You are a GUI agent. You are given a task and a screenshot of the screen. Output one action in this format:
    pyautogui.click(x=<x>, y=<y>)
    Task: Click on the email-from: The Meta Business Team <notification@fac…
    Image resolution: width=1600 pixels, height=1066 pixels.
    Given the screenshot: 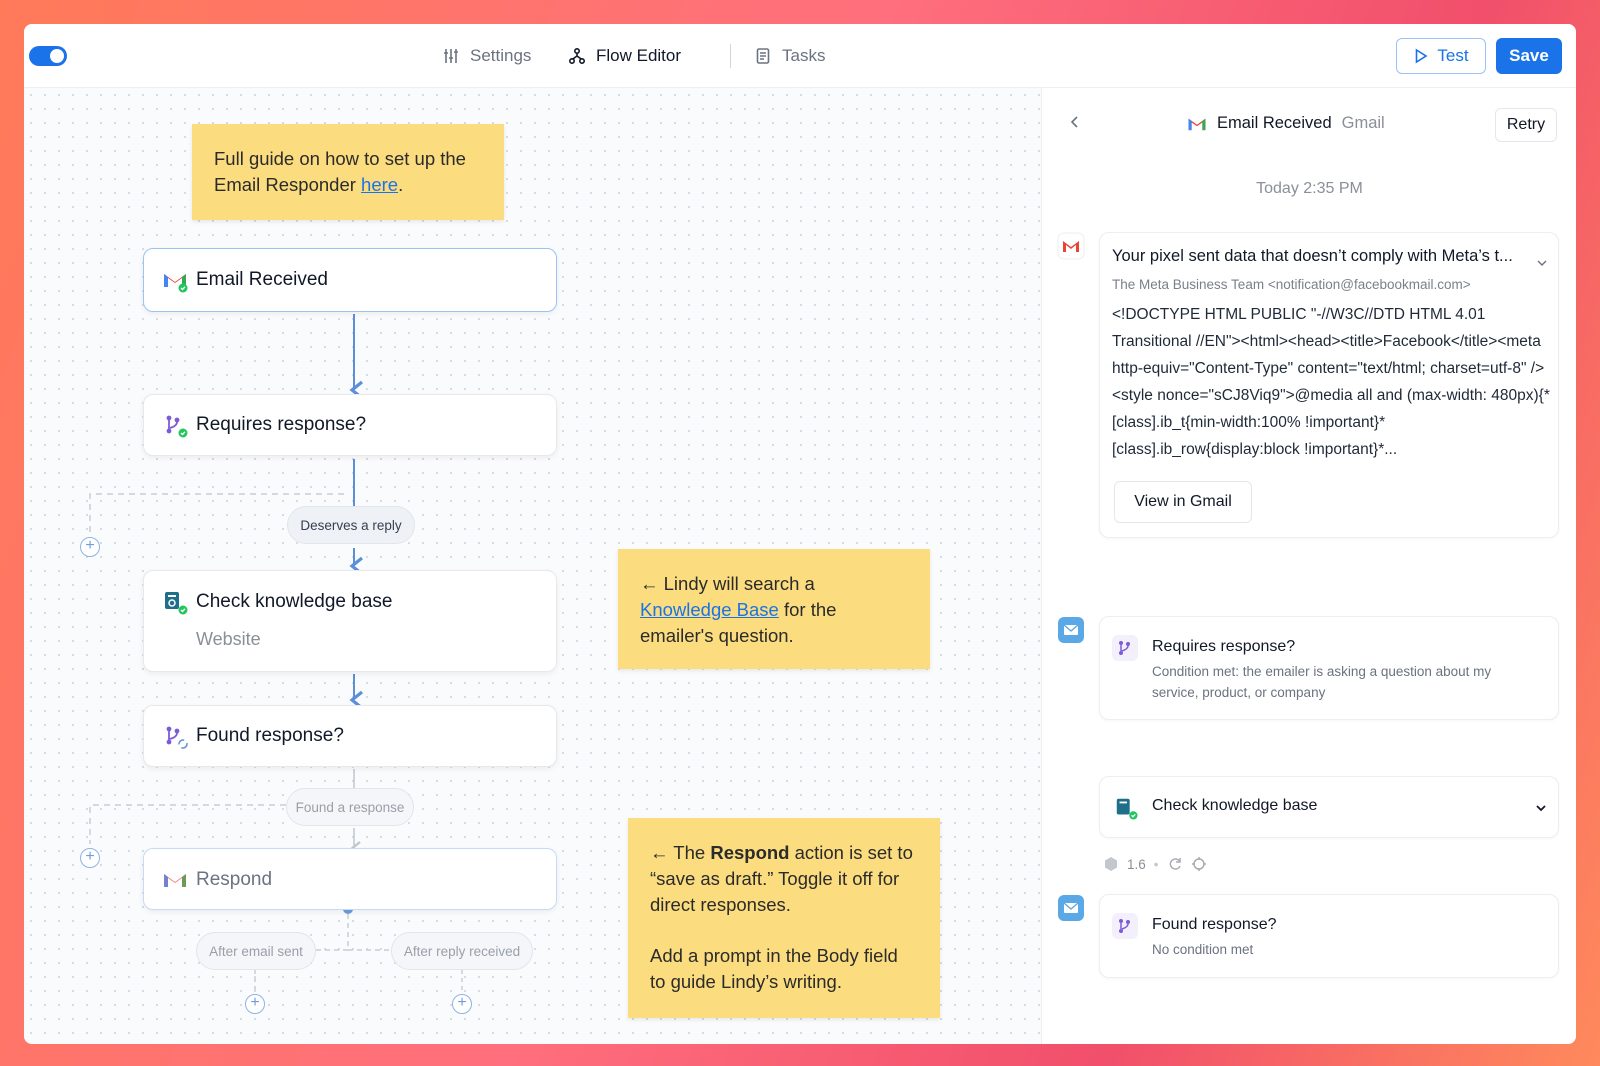 What is the action you would take?
    pyautogui.click(x=1291, y=284)
    